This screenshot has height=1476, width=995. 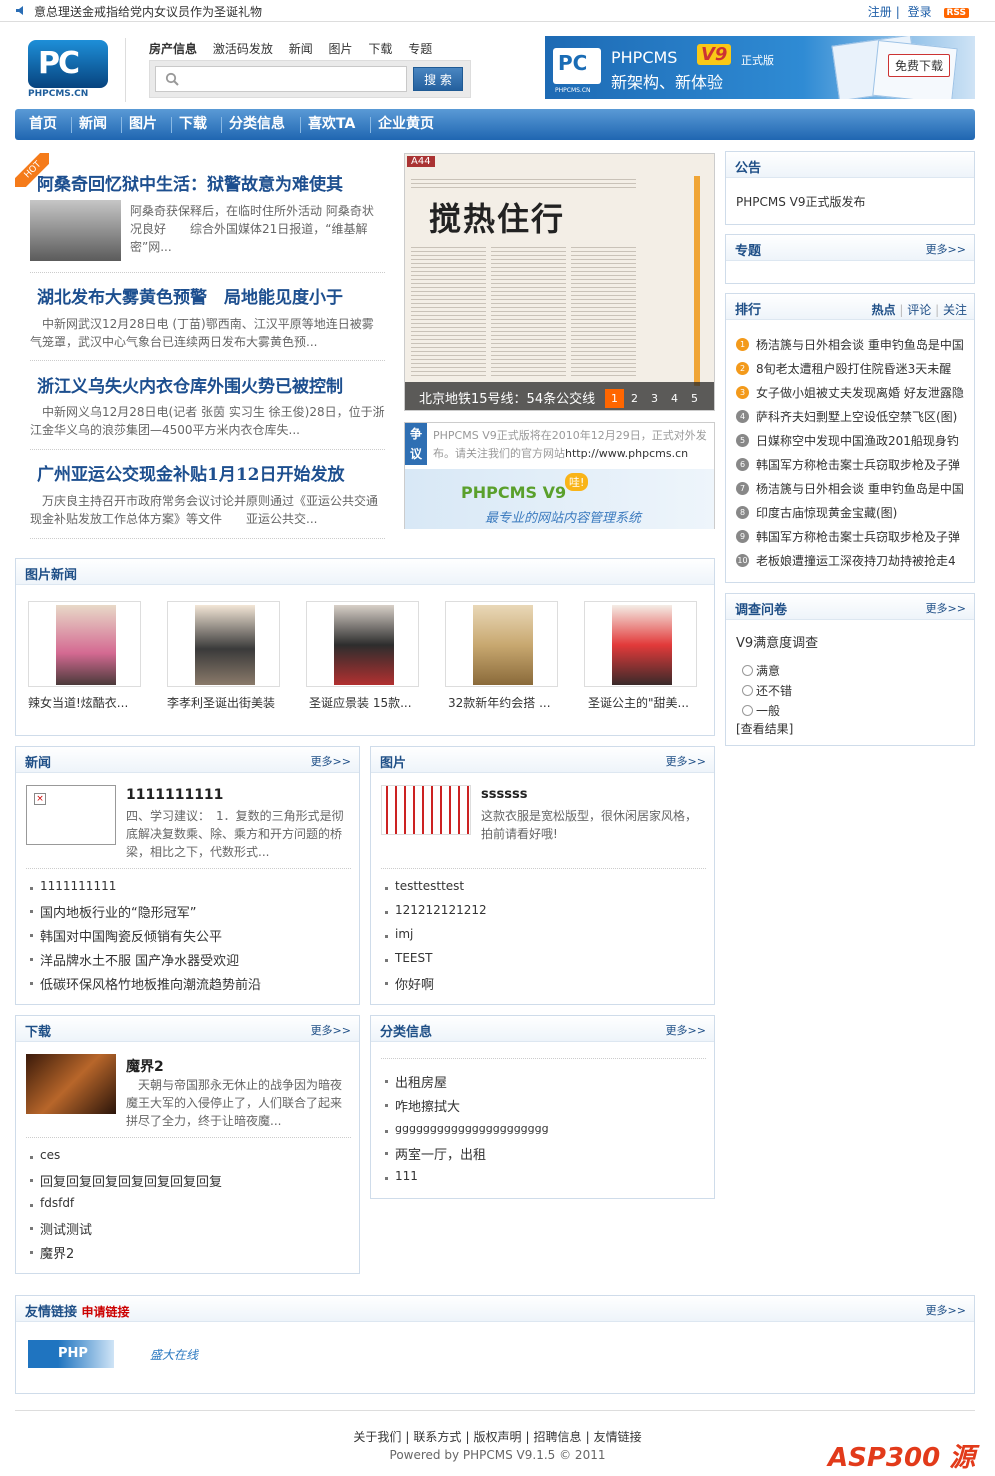 I want to click on special-more-link: 更多>>, so click(x=946, y=249).